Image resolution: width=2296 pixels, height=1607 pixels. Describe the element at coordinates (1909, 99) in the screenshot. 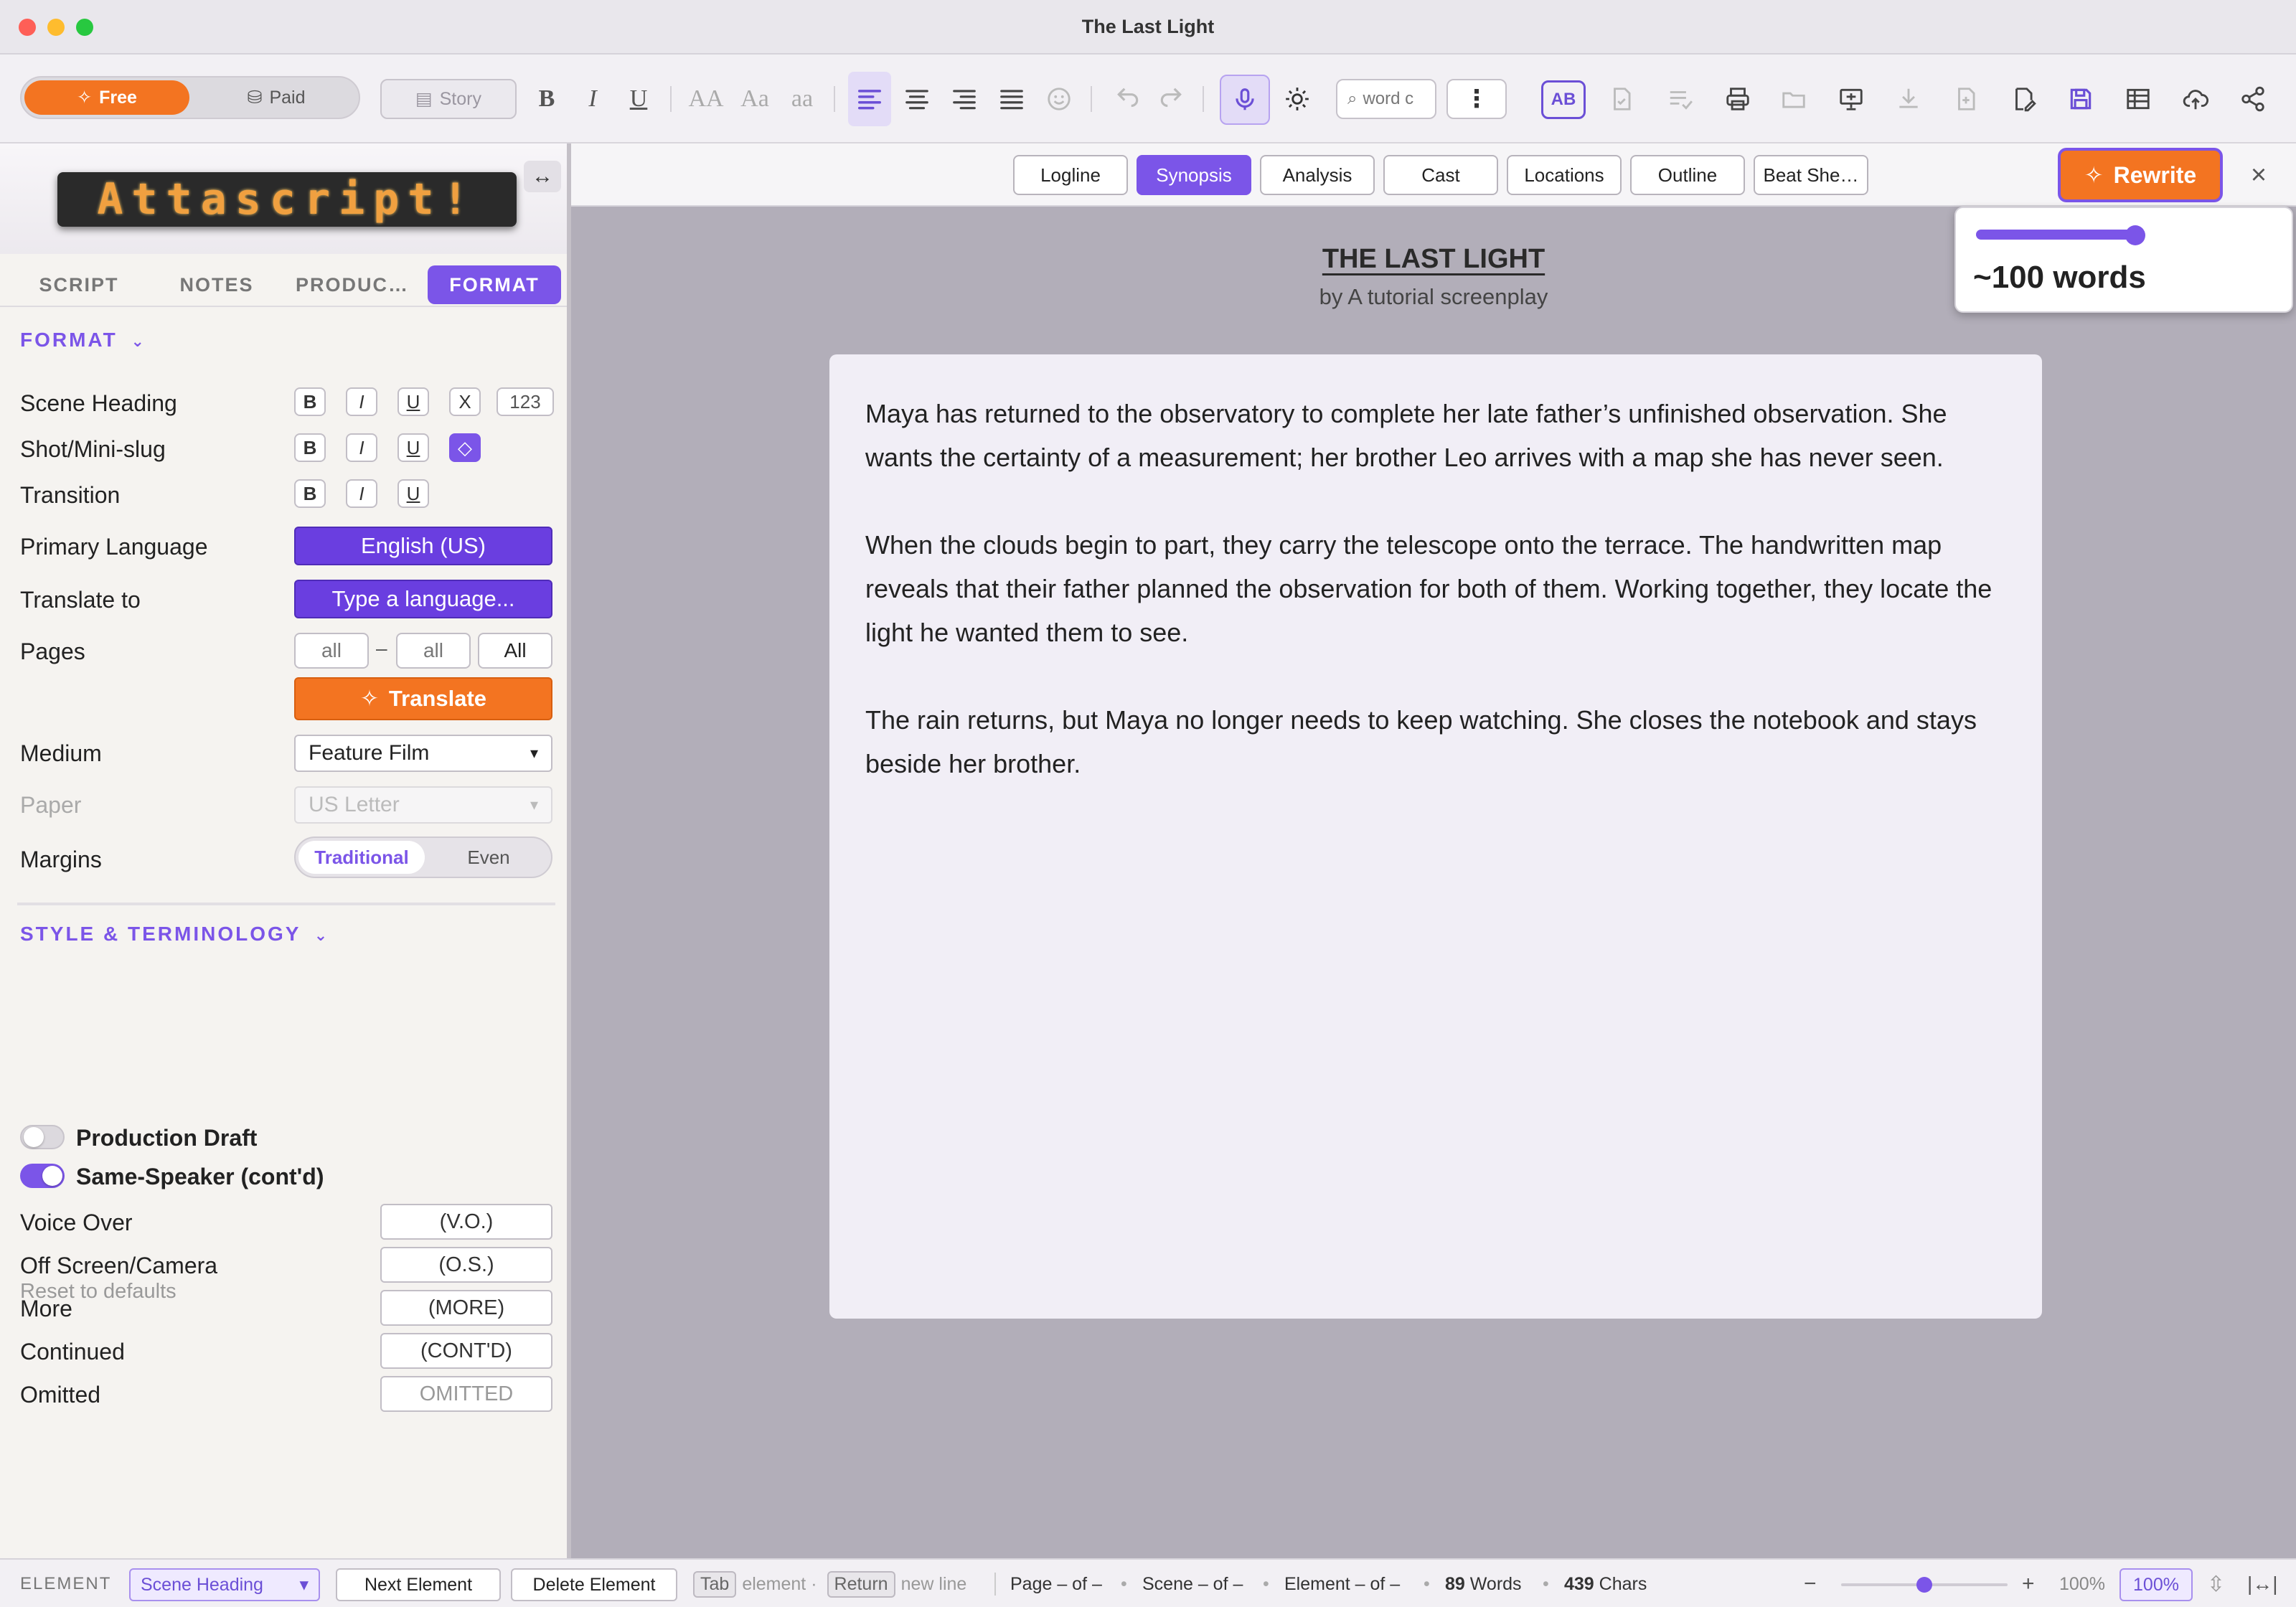

I see `download-icon` at that location.